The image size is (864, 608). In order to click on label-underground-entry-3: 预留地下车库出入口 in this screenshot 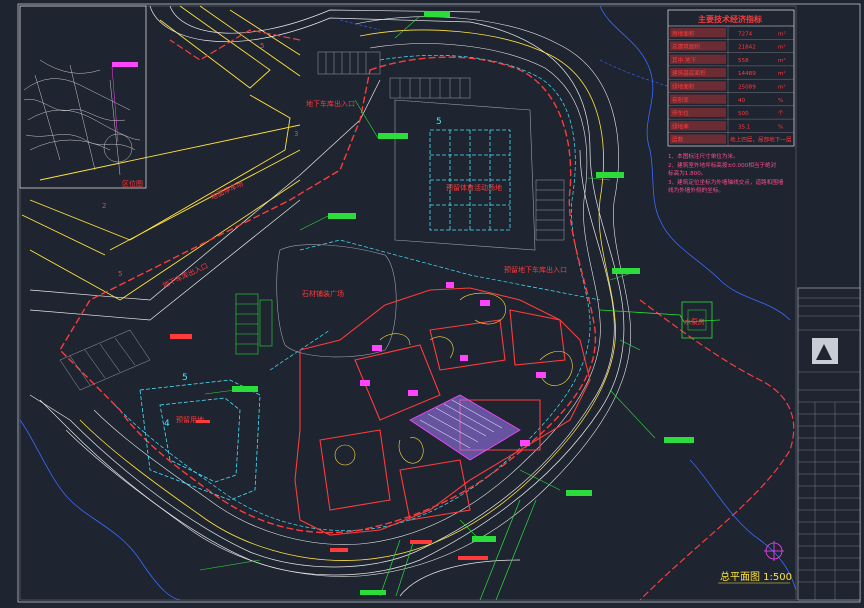, I will do `click(535, 269)`.